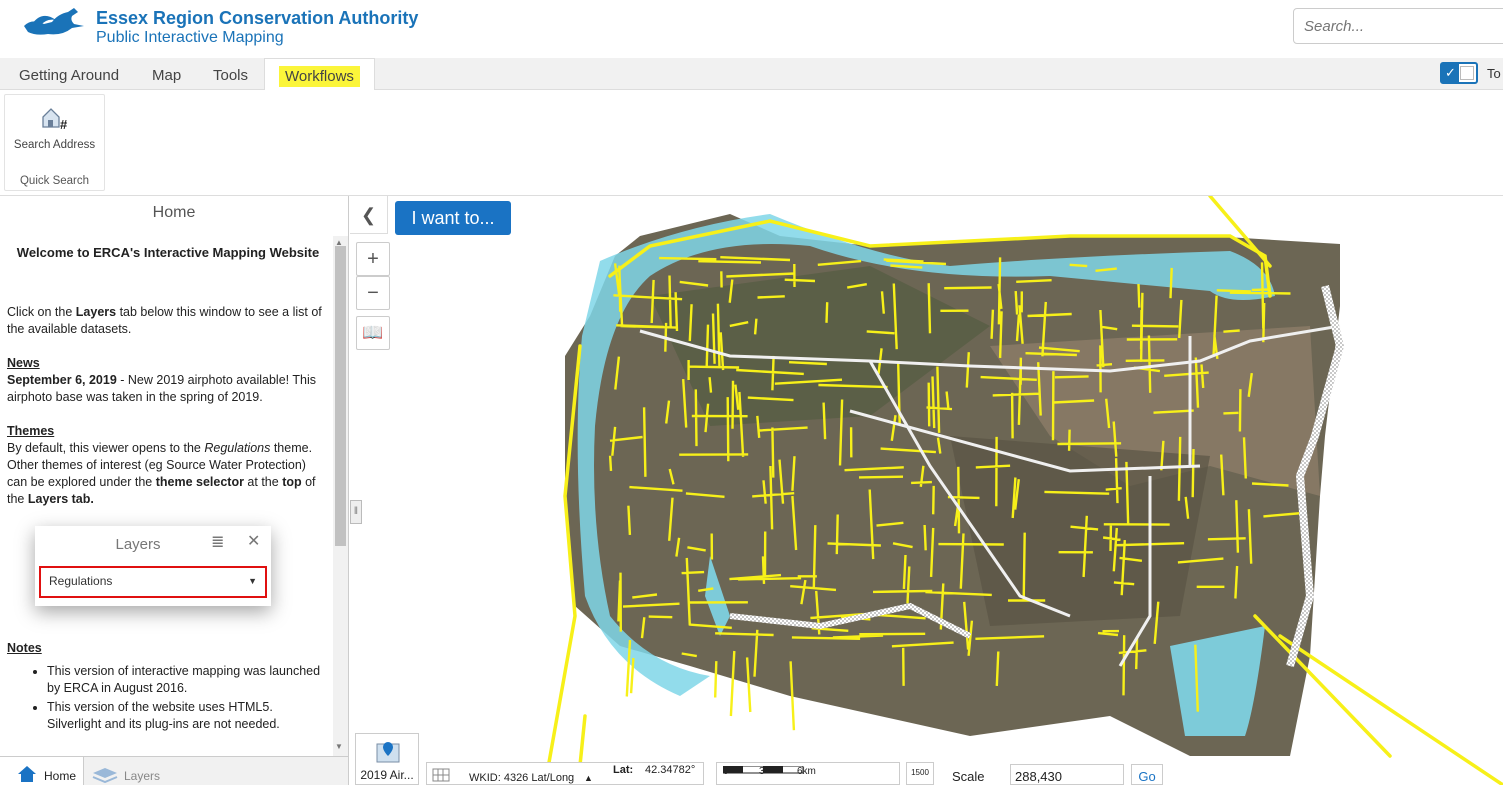 This screenshot has height=785, width=1503. What do you see at coordinates (339, 746) in the screenshot?
I see `scroll-down-icon: ▼` at bounding box center [339, 746].